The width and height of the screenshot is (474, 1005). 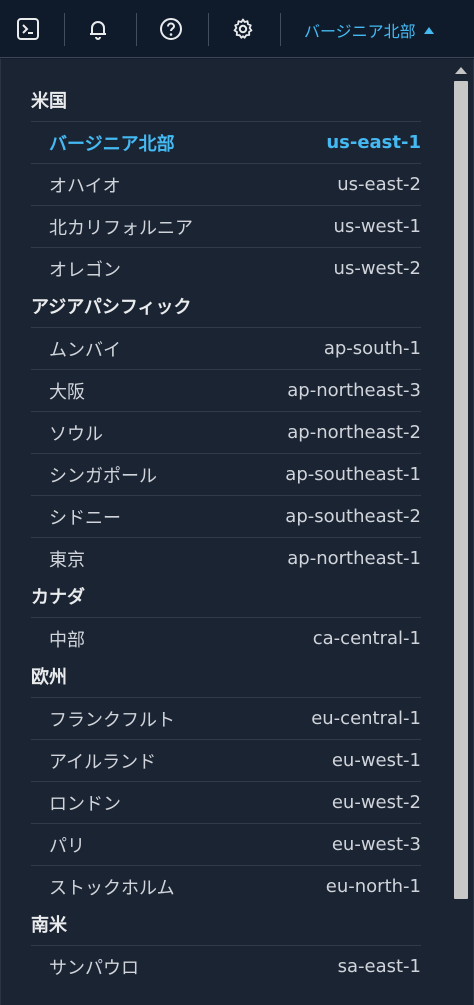 I want to click on region-group-title: 欧州, so click(x=49, y=677).